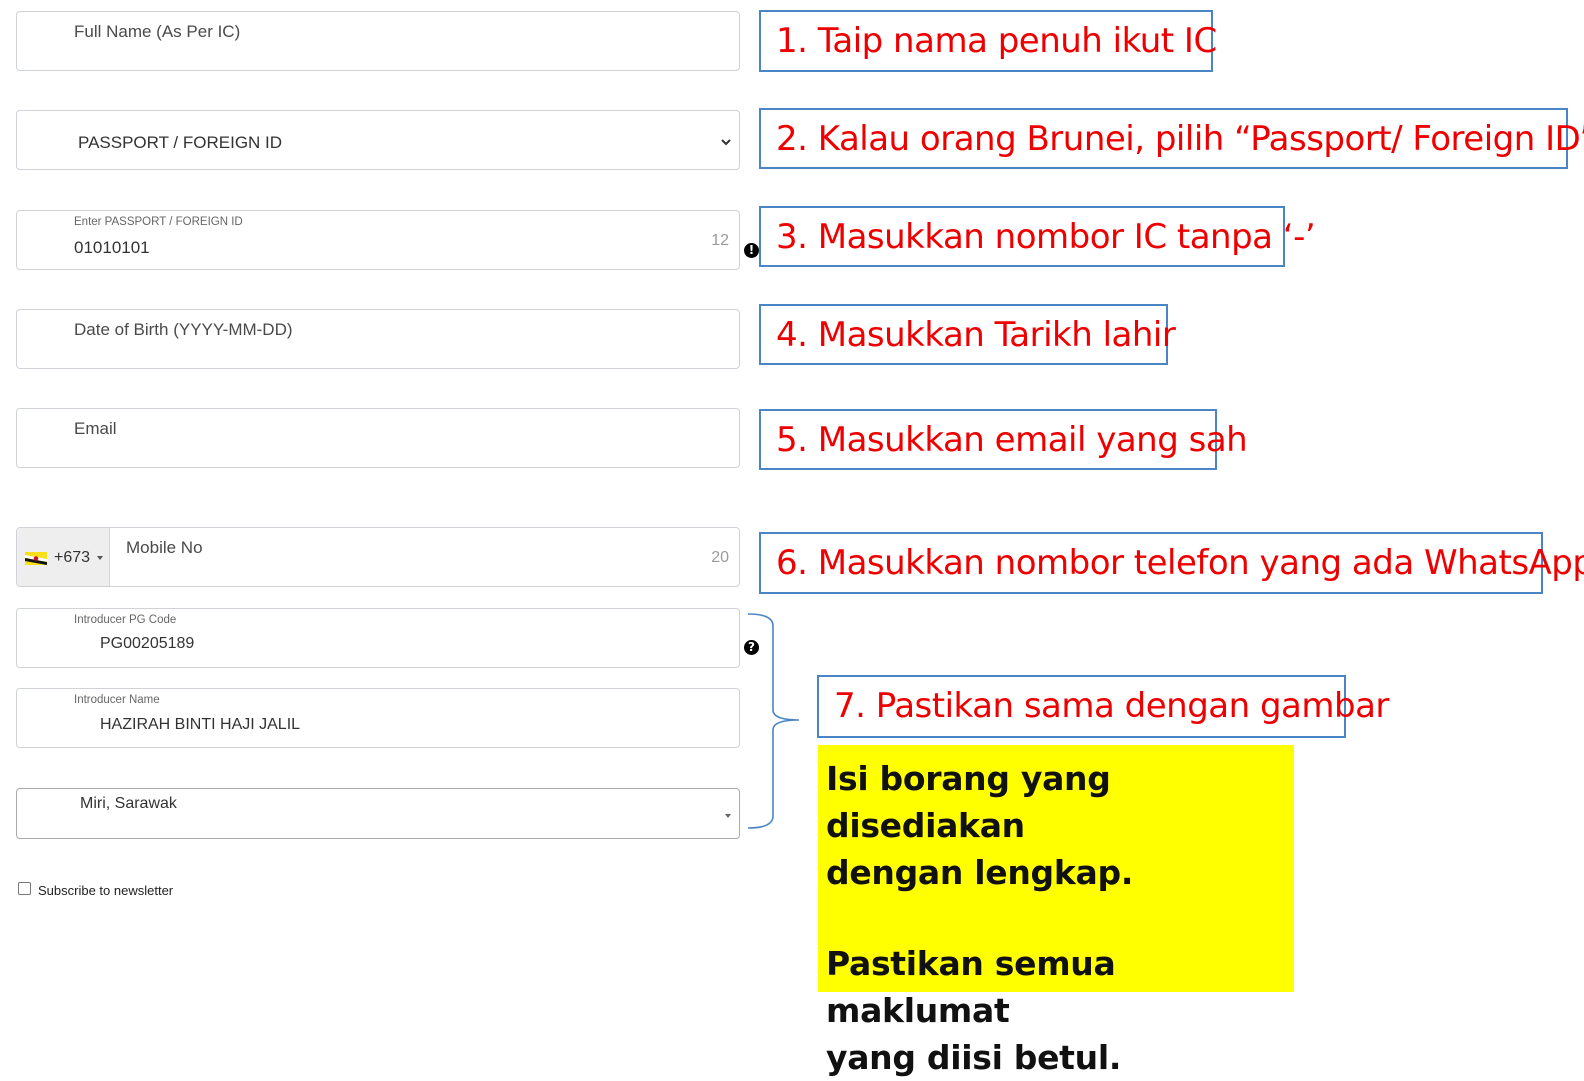 The image size is (1584, 1081). What do you see at coordinates (751, 250) in the screenshot?
I see `exclamation-icon: !` at bounding box center [751, 250].